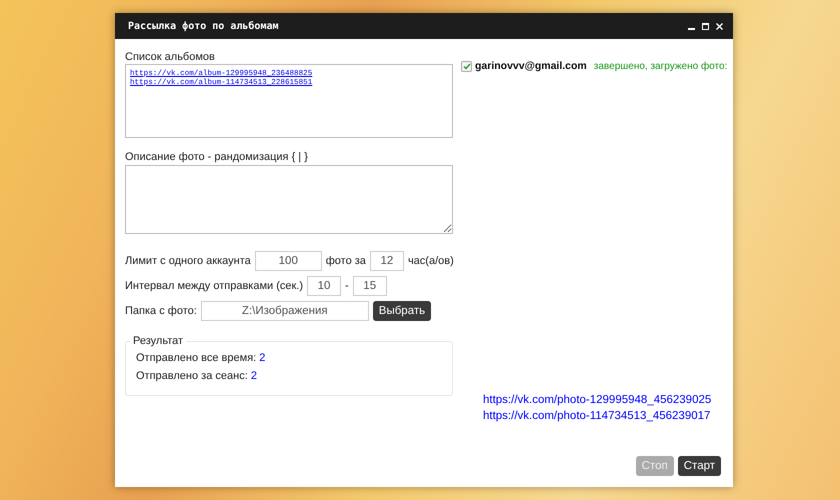 This screenshot has width=840, height=500. Describe the element at coordinates (369, 286) in the screenshot. I see `interval-to-field: 15` at that location.